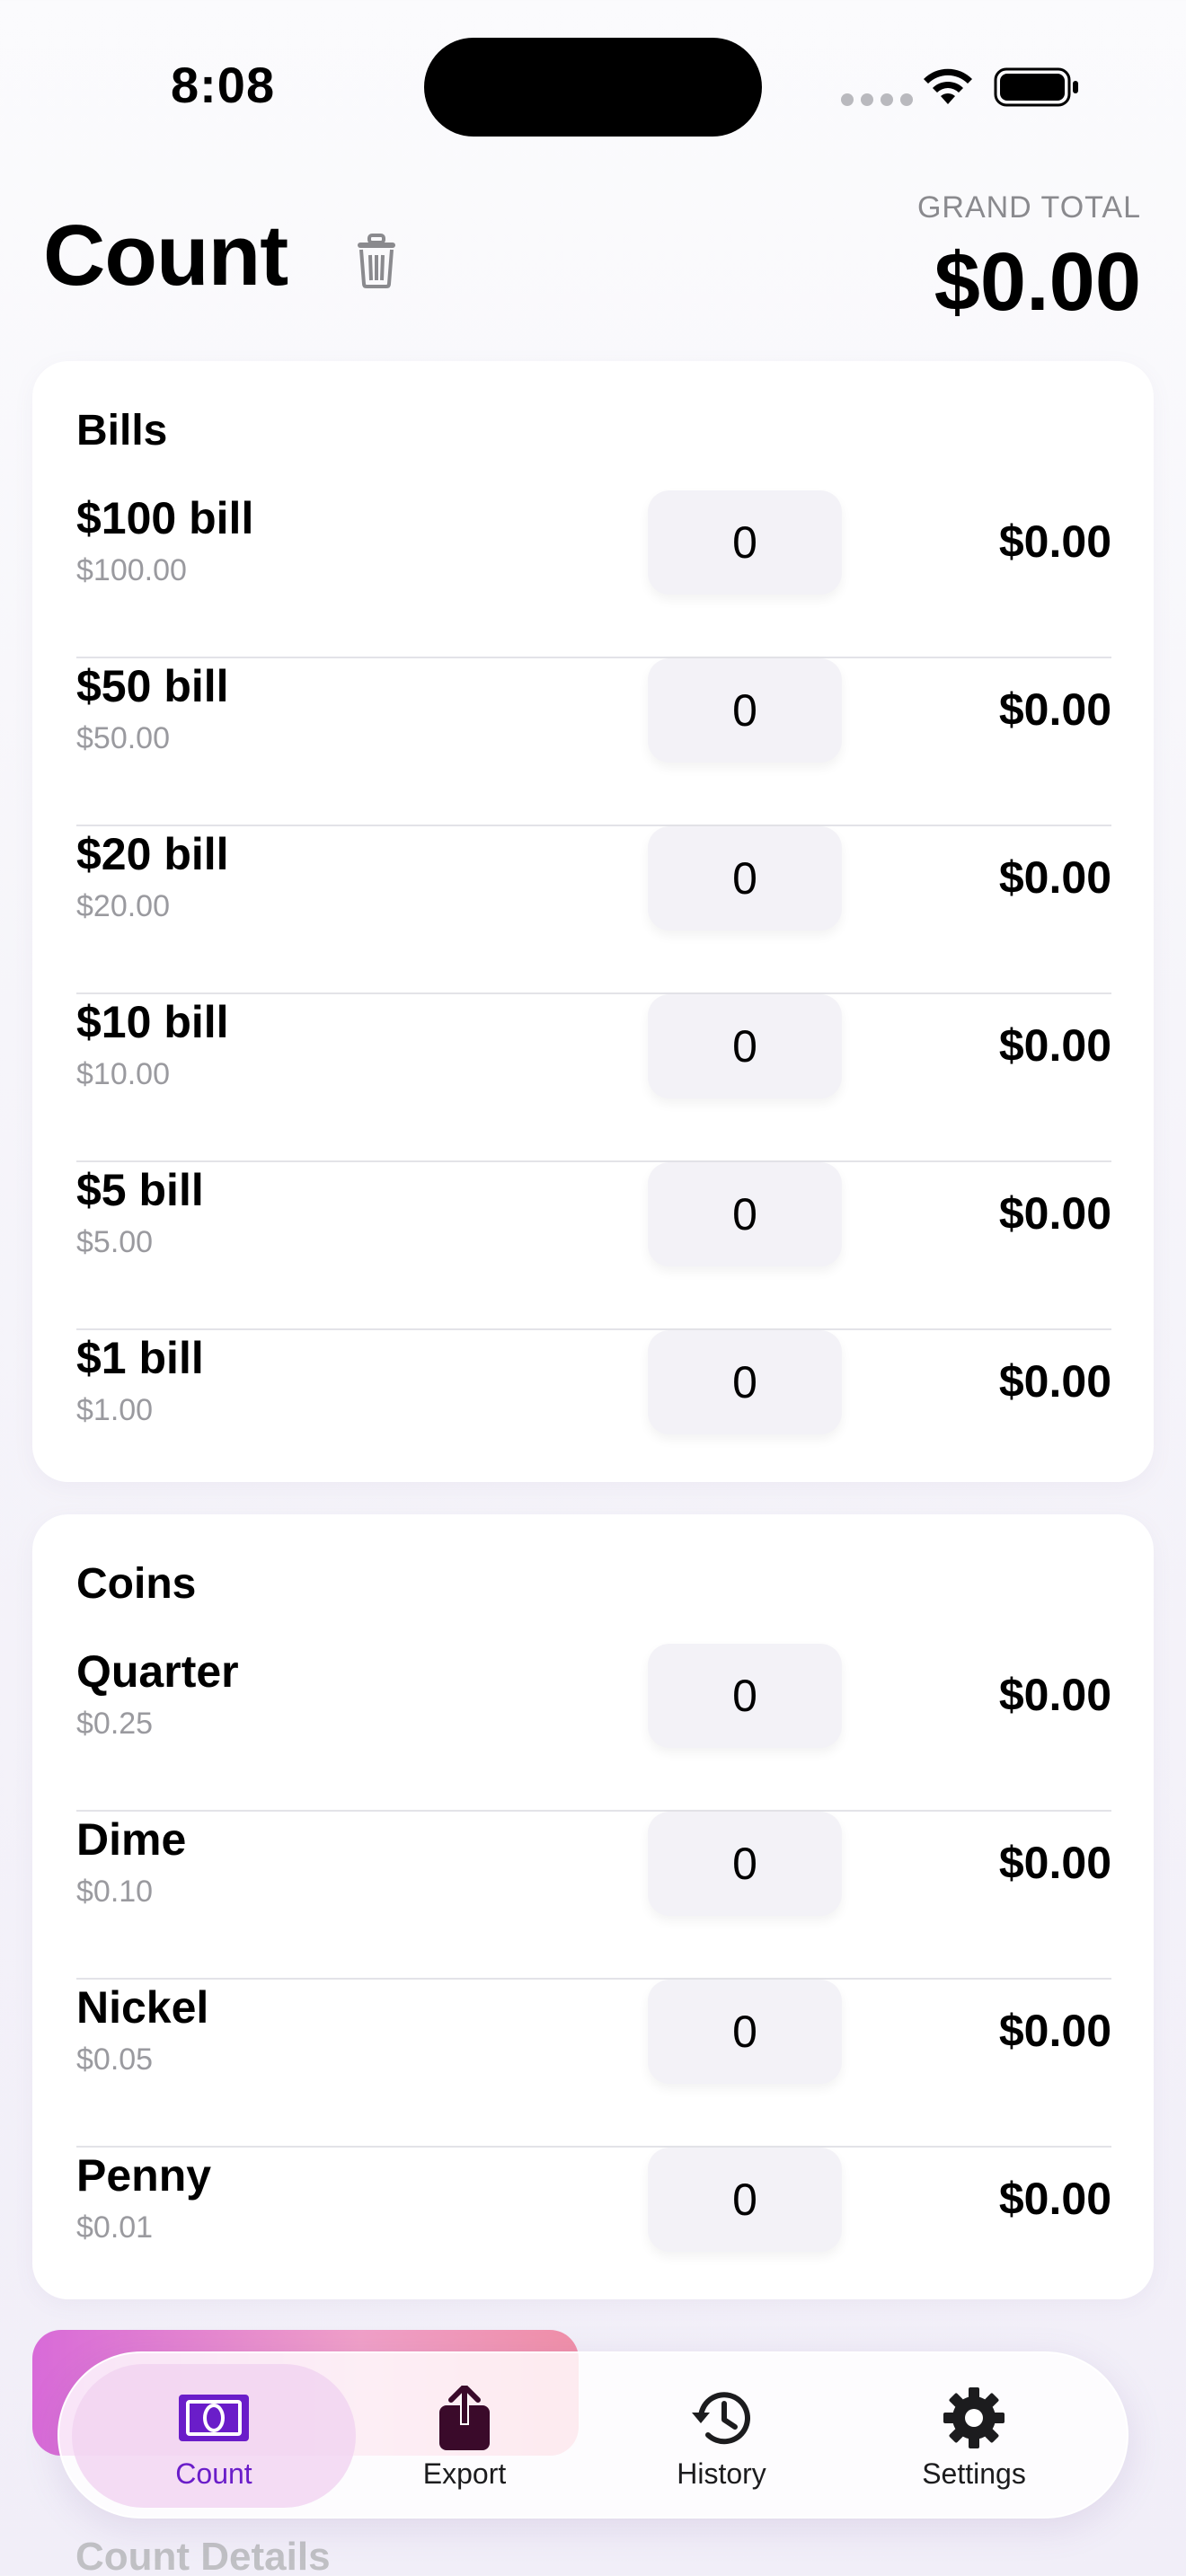 This screenshot has width=1186, height=2576. Describe the element at coordinates (593, 910) in the screenshot. I see `bill-row-20: $20 bill $20.00 $0.00` at that location.